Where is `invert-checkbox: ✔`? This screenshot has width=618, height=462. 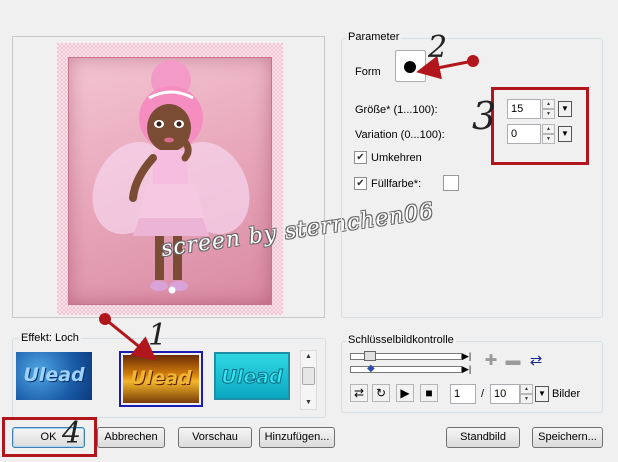 invert-checkbox: ✔ is located at coordinates (360, 157).